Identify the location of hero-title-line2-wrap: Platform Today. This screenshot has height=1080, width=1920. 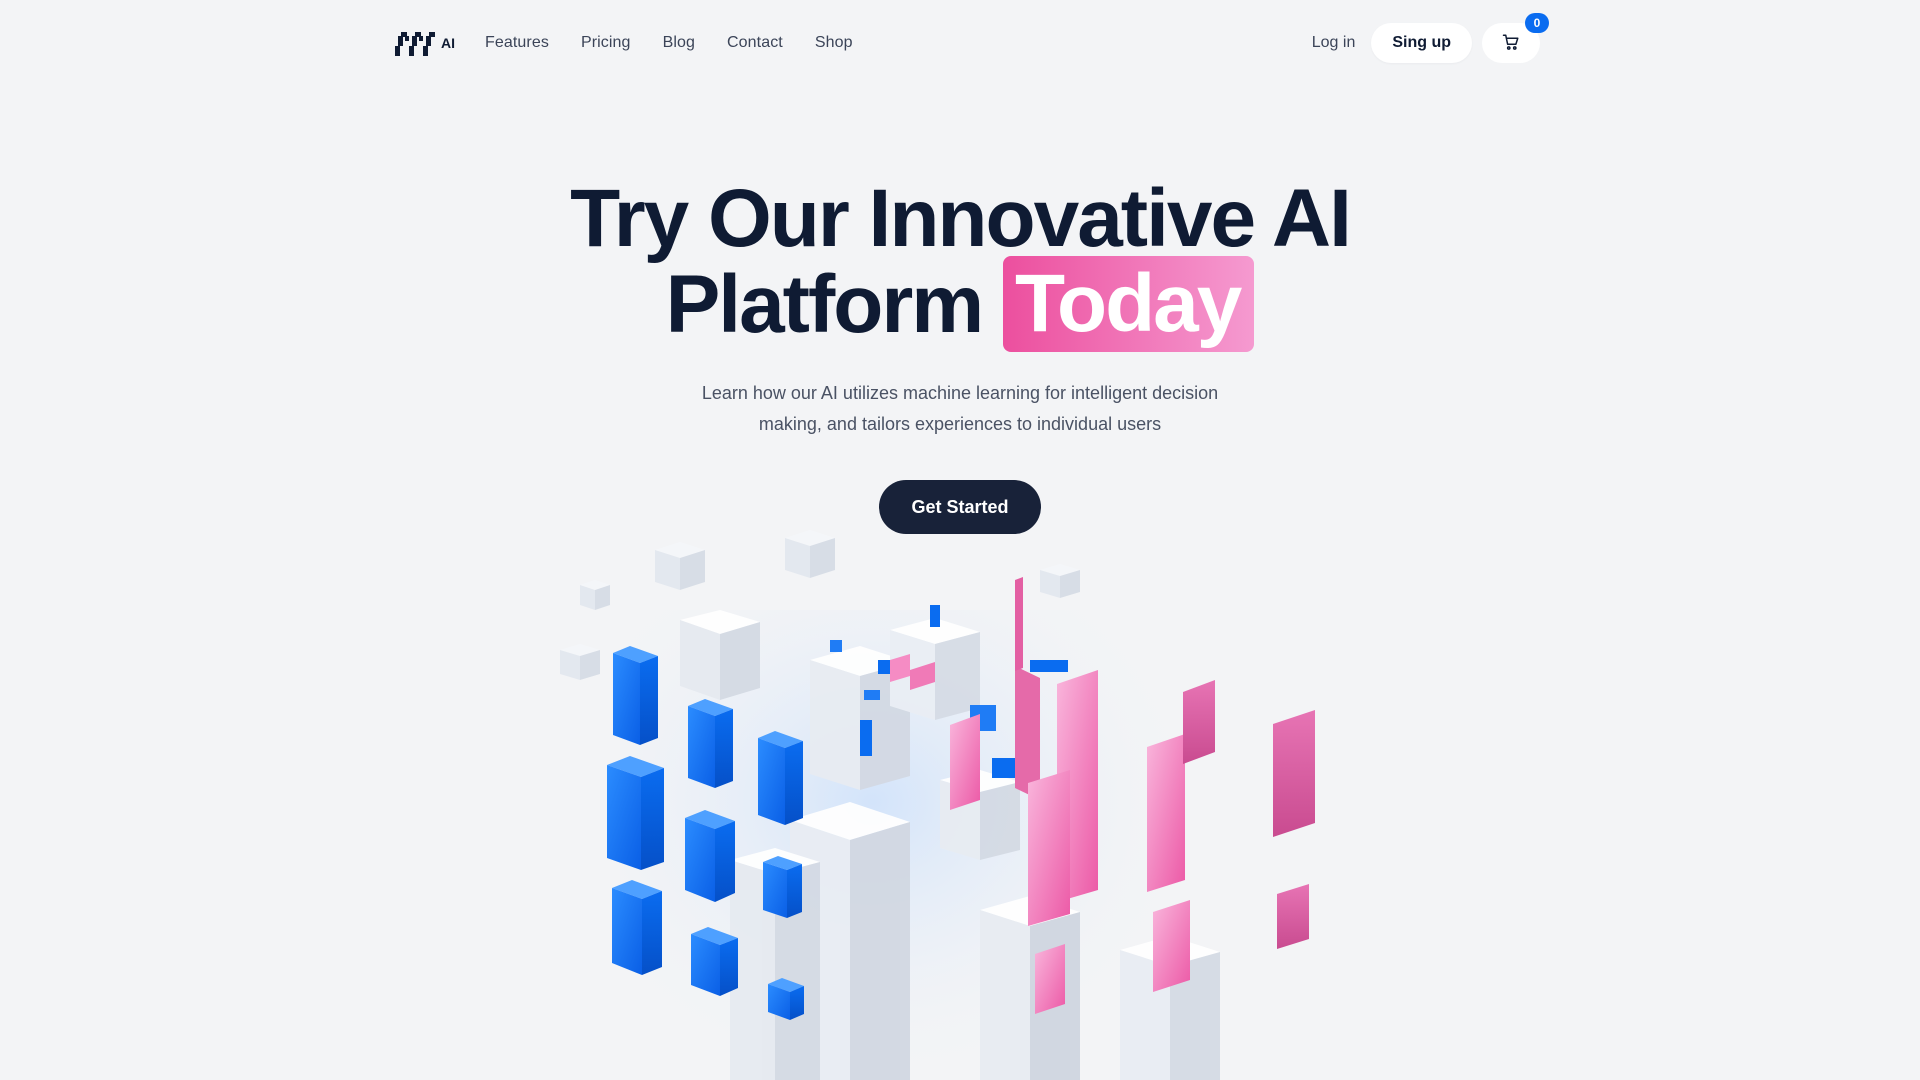
(960, 304).